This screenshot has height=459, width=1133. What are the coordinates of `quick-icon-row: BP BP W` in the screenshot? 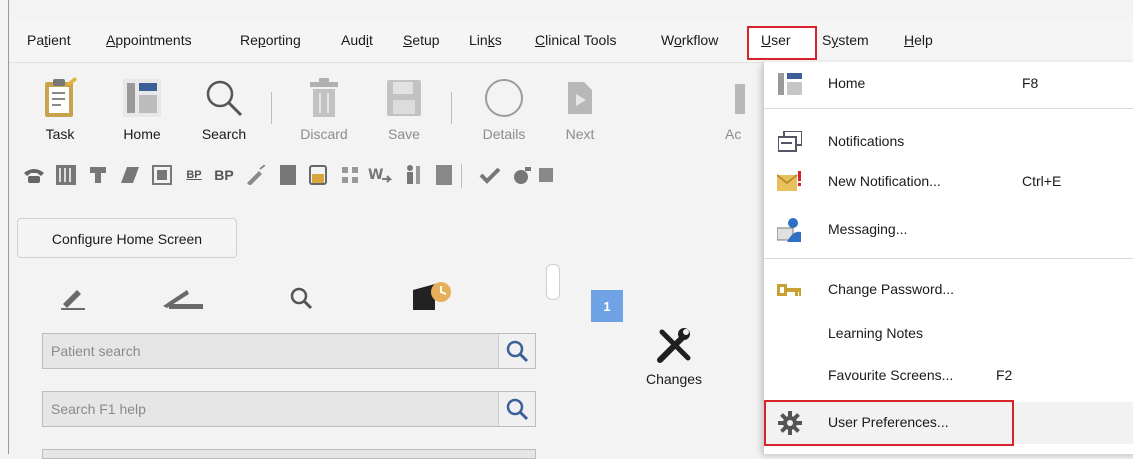 It's located at (391, 177).